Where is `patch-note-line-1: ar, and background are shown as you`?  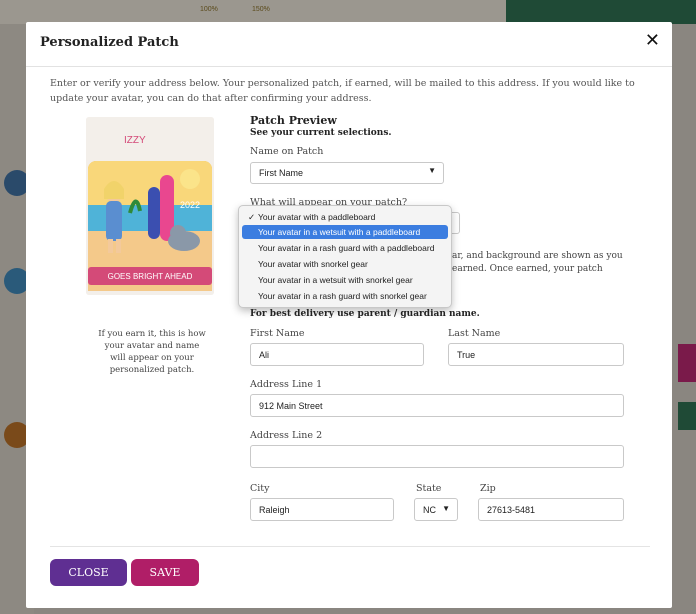
patch-note-line-1: ar, and background are shown as you is located at coordinates (537, 256).